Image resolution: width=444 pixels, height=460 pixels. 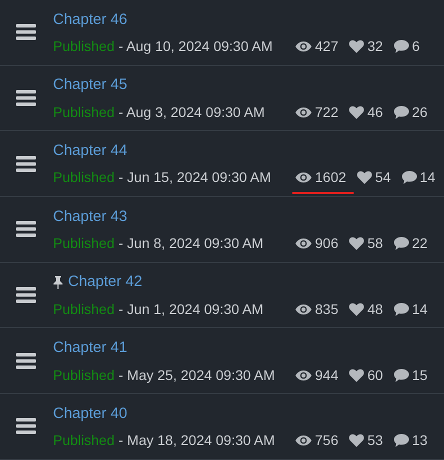 What do you see at coordinates (196, 440) in the screenshot?
I see `publish-date: - May 18, 2024 09:30 AM` at bounding box center [196, 440].